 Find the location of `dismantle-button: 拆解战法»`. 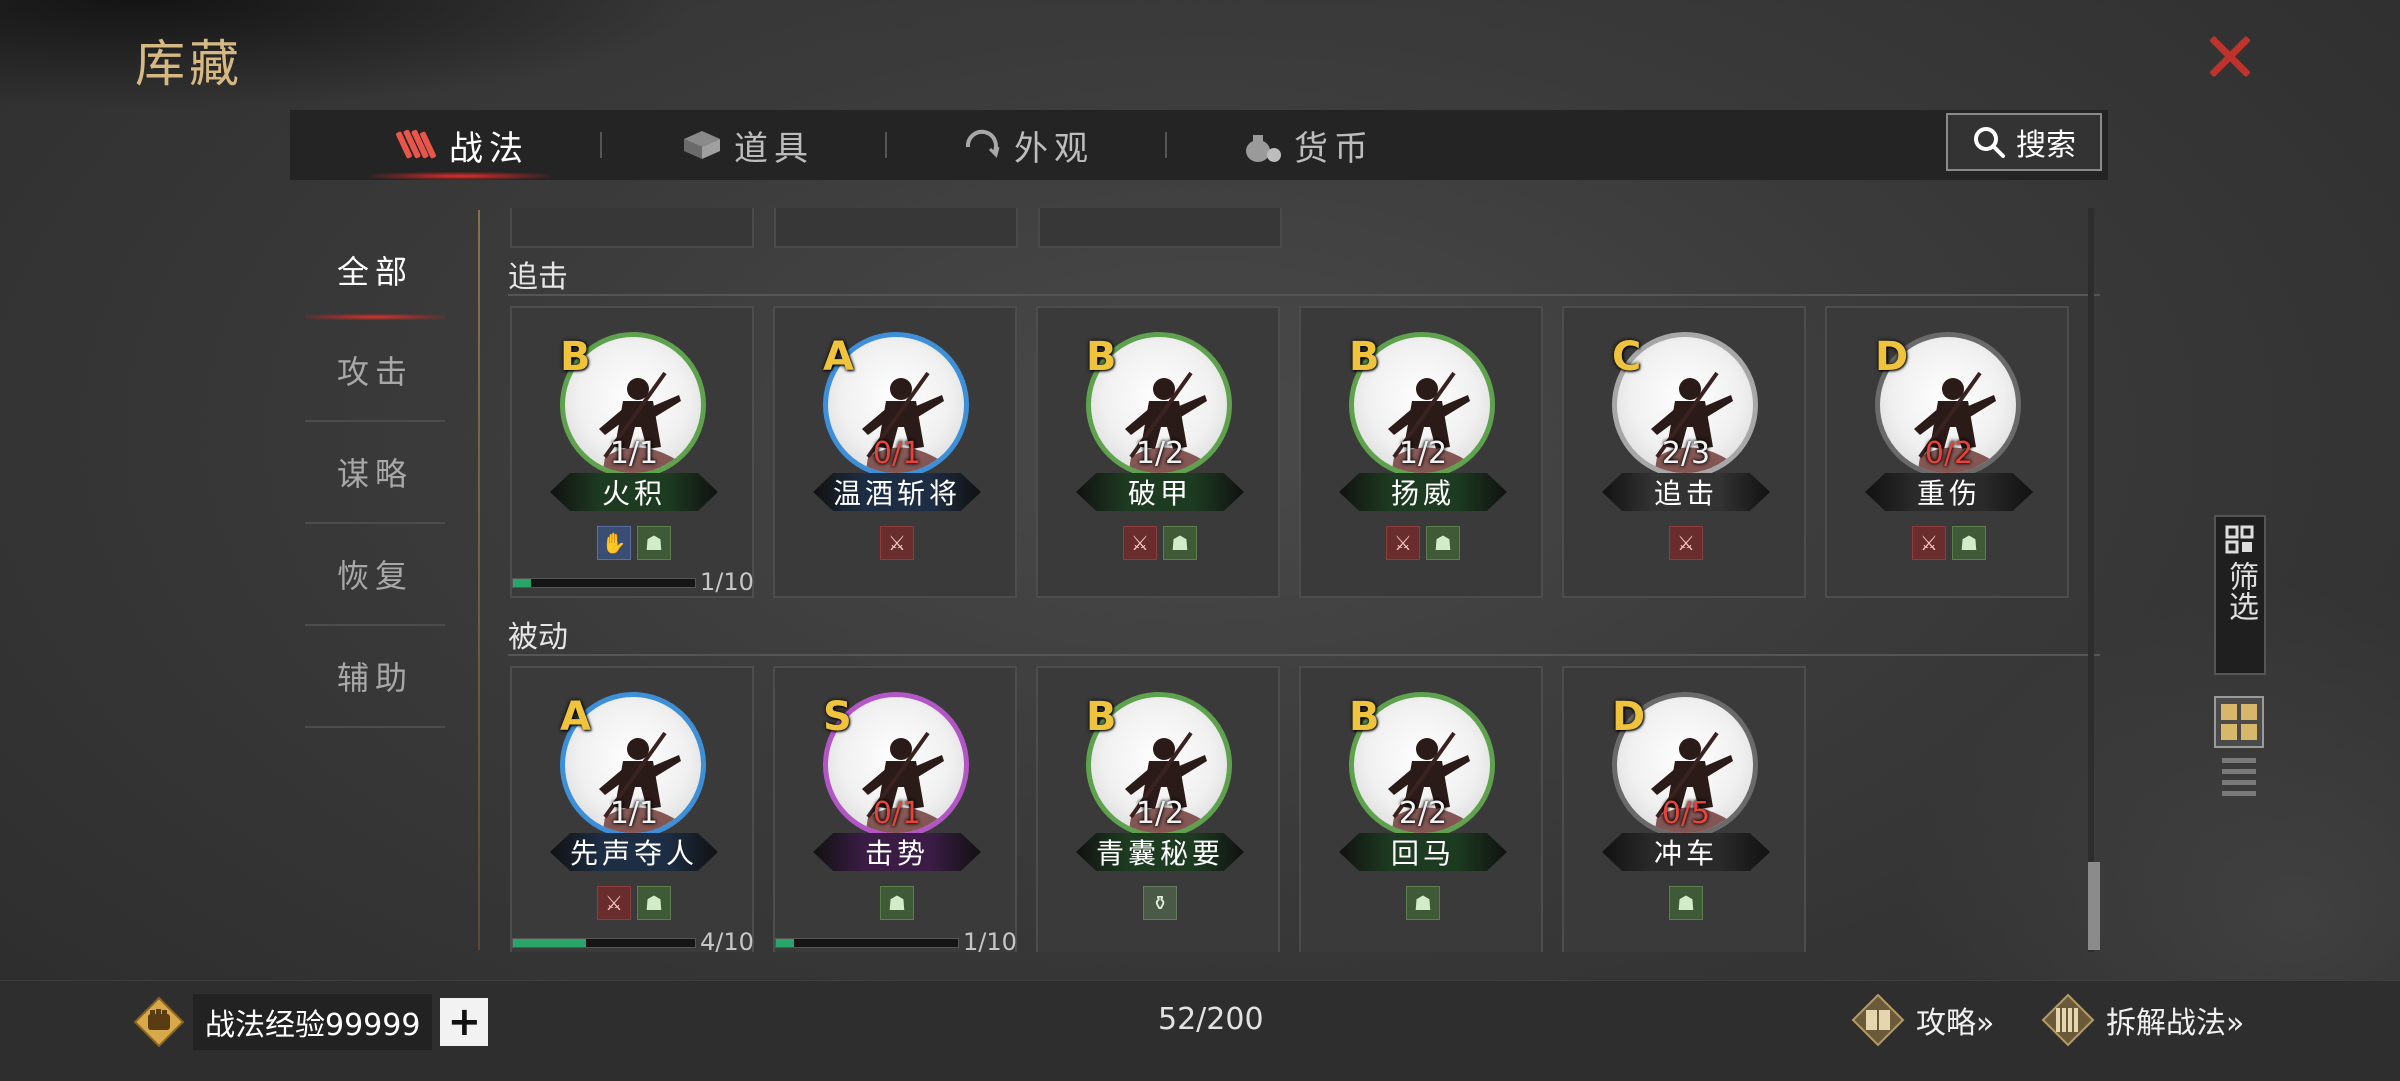

dismantle-button: 拆解战法» is located at coordinates (2142, 1020).